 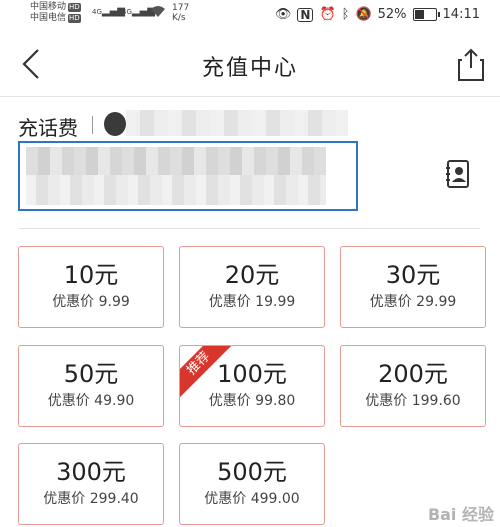 I want to click on carrier-1: 中国移动, so click(x=48, y=7).